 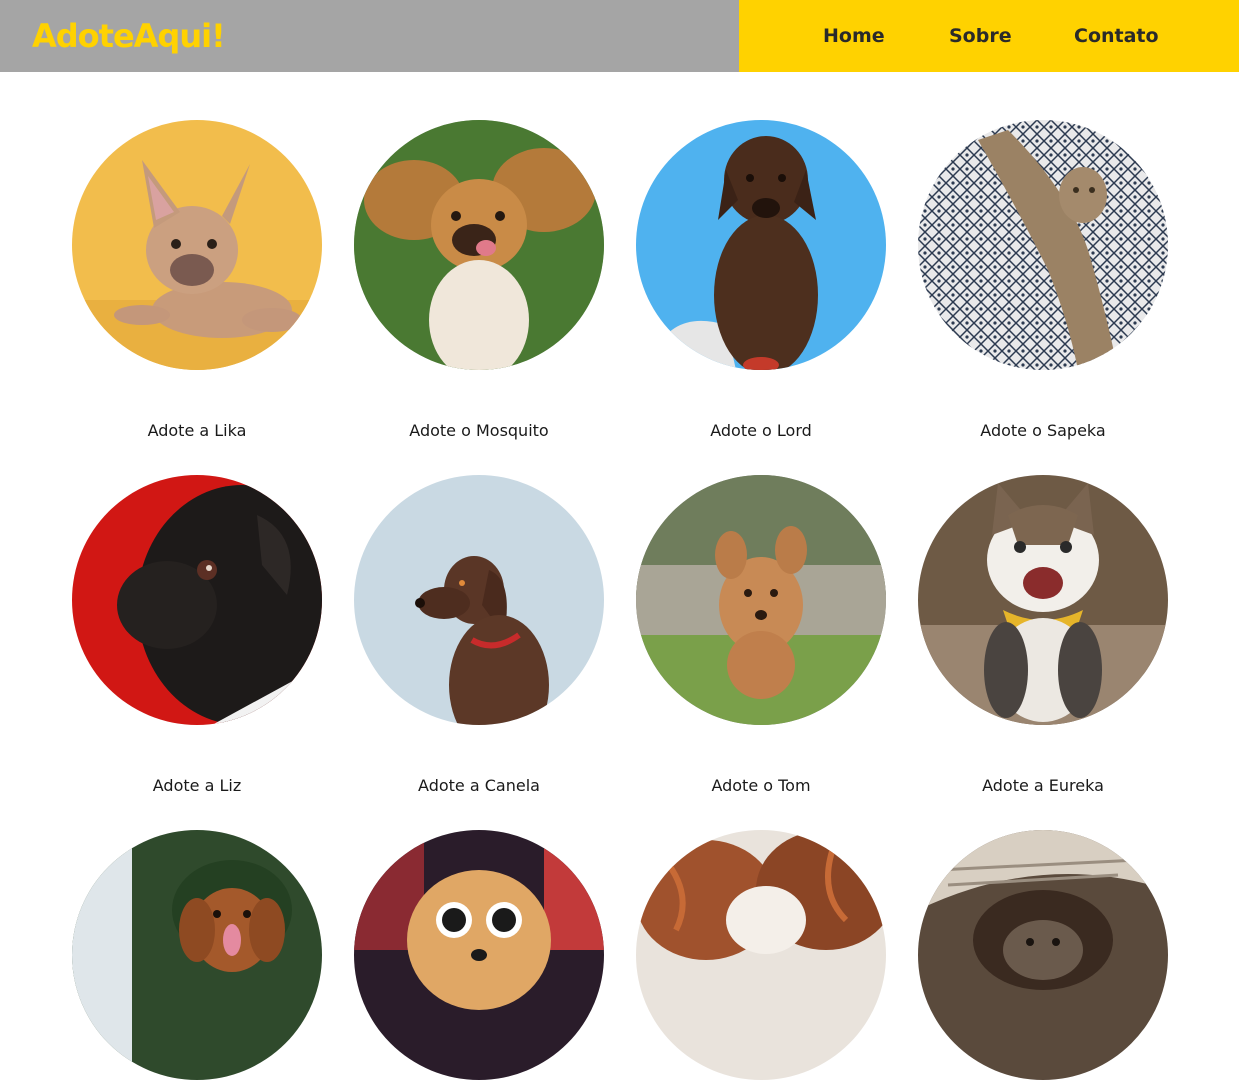 What do you see at coordinates (479, 955) in the screenshot?
I see `dog-sunglasses-photo` at bounding box center [479, 955].